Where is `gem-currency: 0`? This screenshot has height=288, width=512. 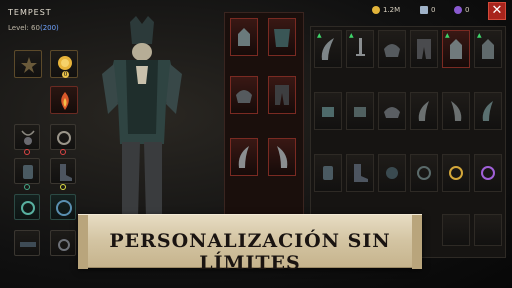
gem-currency: 0 is located at coordinates (461, 10).